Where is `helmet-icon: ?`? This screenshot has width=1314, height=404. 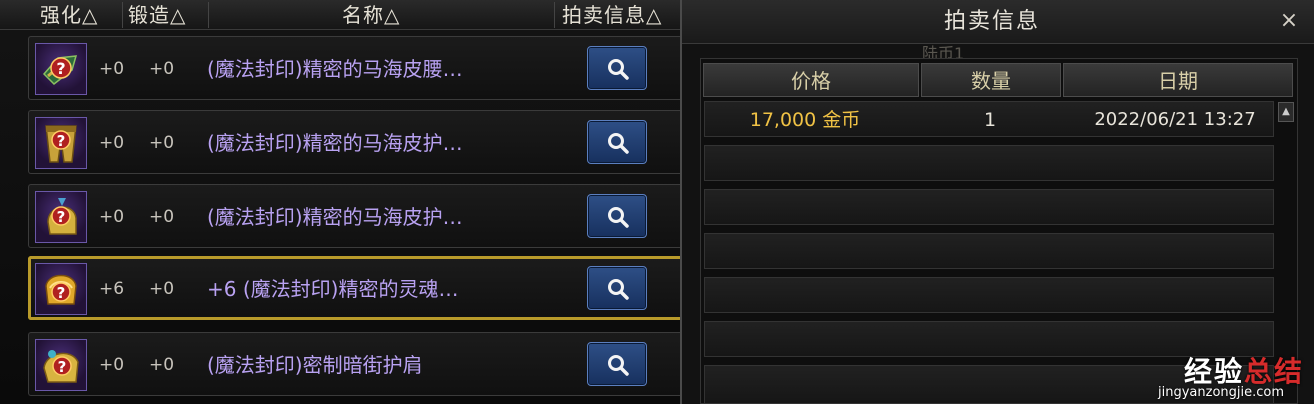
helmet-icon: ? is located at coordinates (61, 217).